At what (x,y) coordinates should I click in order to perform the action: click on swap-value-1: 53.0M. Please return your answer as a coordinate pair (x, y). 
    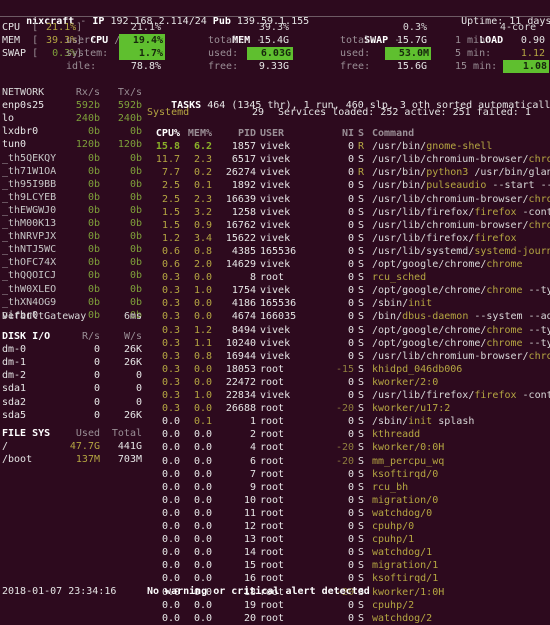
    Looking at the image, I should click on (408, 54).